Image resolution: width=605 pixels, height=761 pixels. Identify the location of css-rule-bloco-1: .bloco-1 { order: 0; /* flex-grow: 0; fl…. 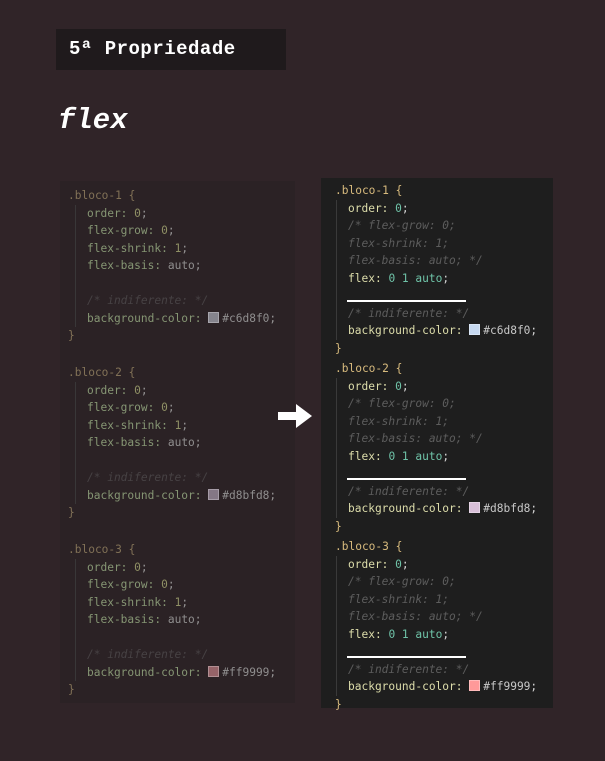
(436, 269).